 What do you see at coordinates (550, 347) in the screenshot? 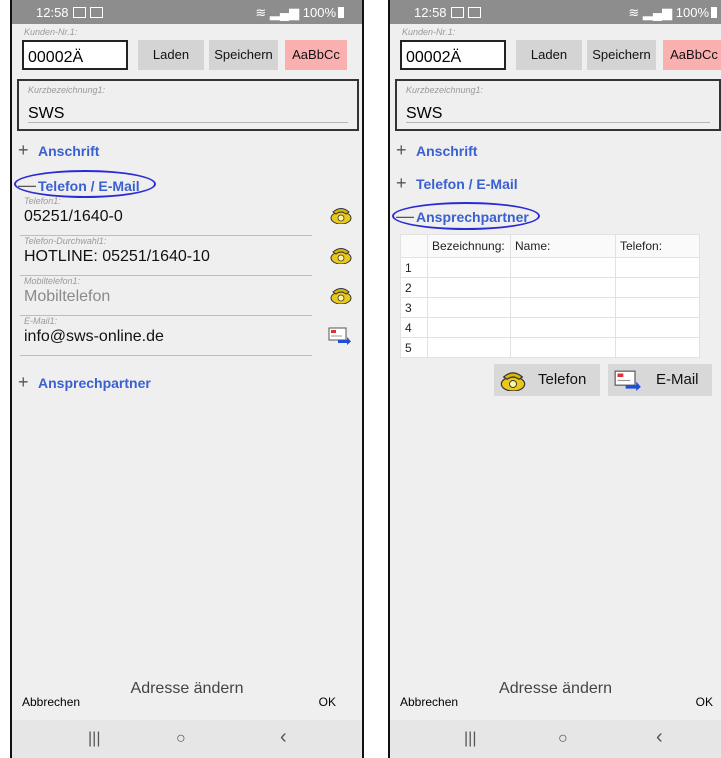
I see `table-row: 5` at bounding box center [550, 347].